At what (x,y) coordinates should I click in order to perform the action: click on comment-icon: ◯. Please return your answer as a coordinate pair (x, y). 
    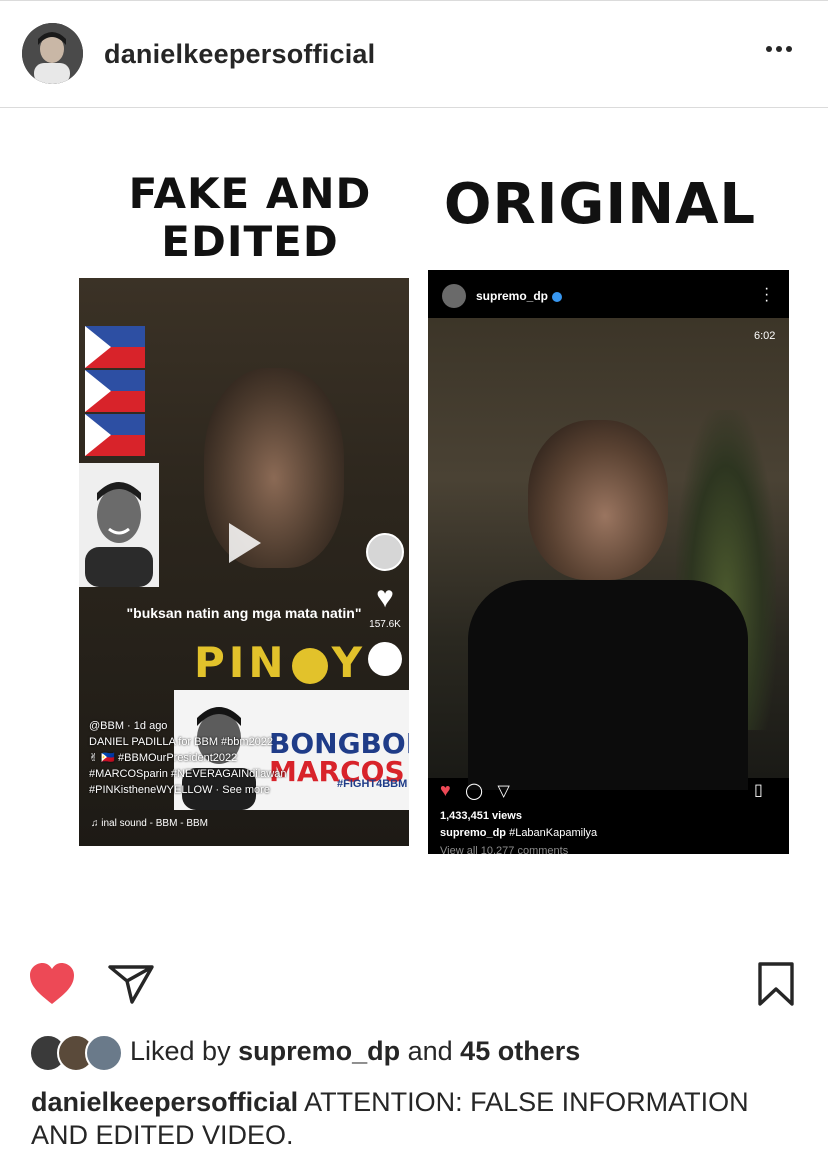
    Looking at the image, I should click on (474, 791).